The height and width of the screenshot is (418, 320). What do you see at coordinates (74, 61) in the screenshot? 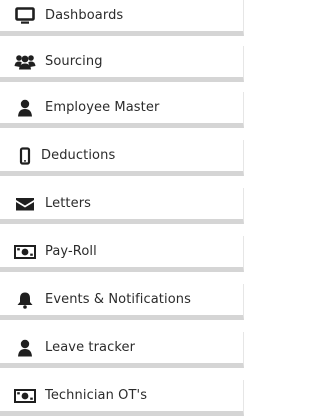
I see `sidebar-item-label: Sourcing` at bounding box center [74, 61].